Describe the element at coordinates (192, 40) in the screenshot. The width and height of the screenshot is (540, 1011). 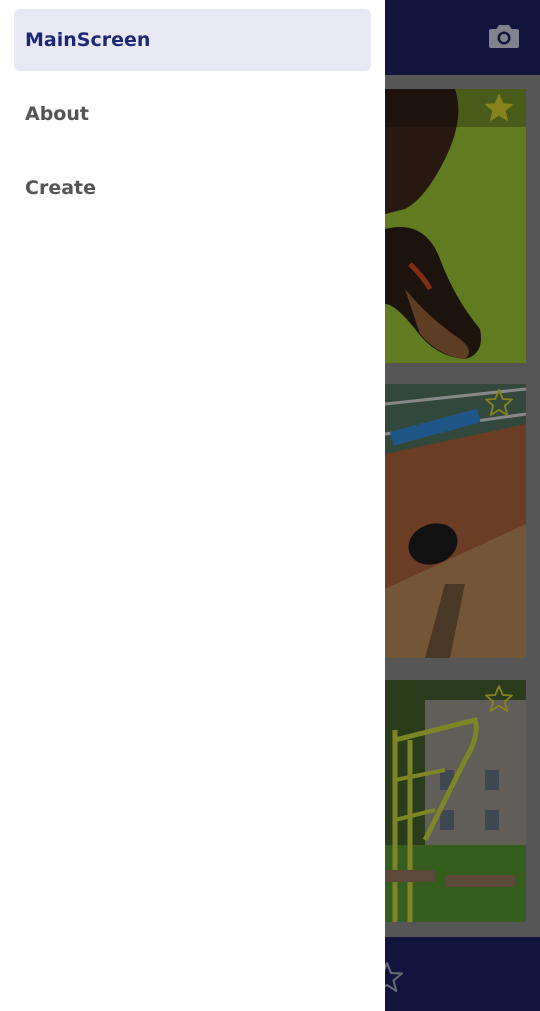
I see `nav-item-mainscreen: MainScreen` at that location.